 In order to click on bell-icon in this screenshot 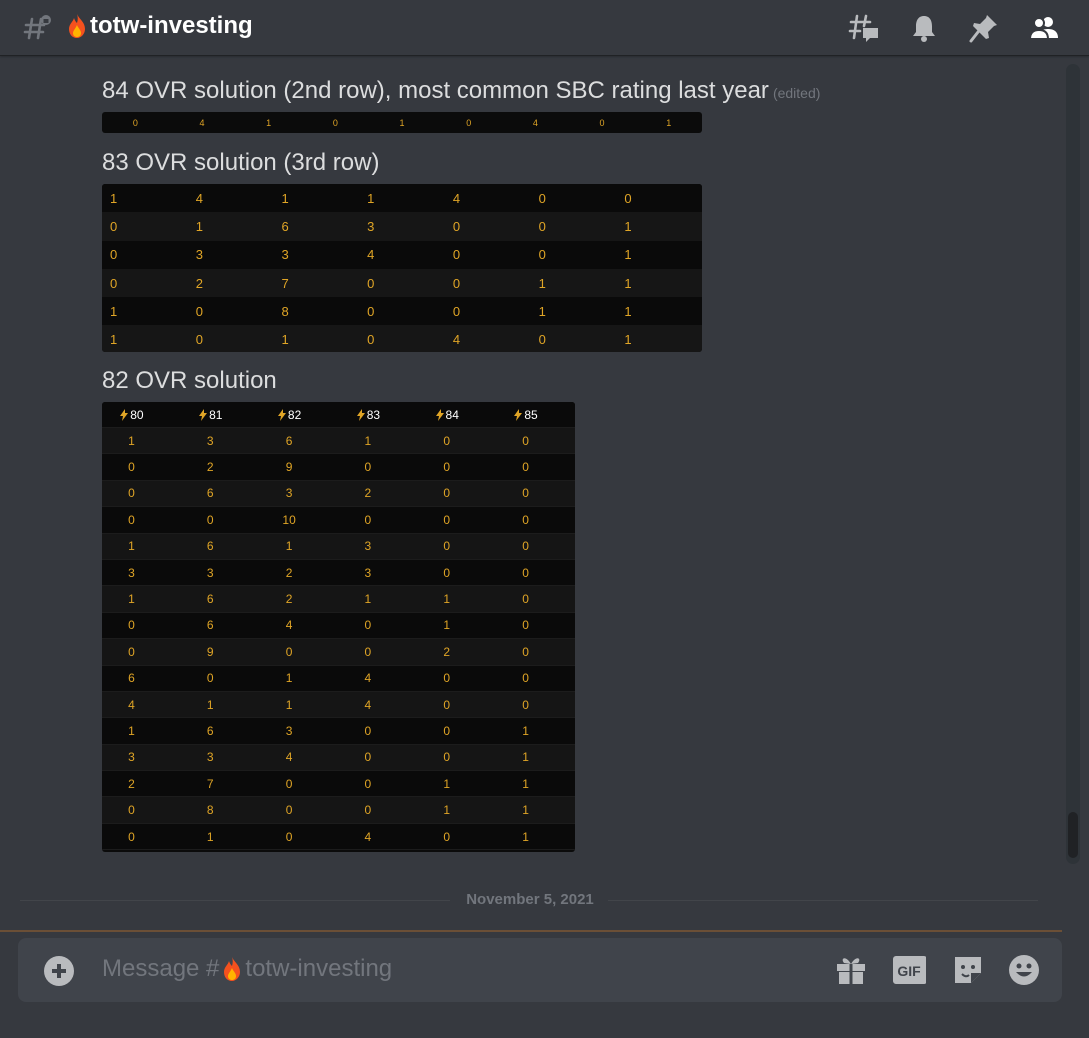, I will do `click(924, 28)`.